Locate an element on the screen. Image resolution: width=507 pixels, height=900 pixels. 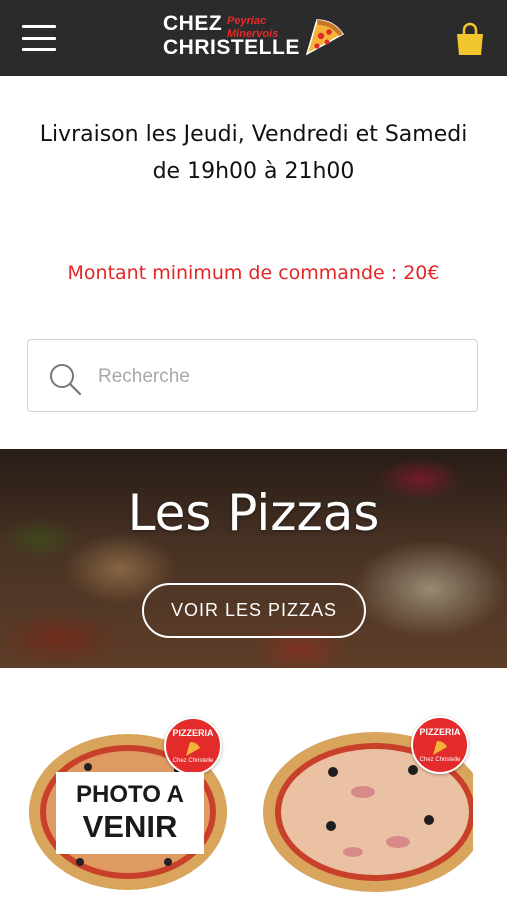
photo-placeholder-label: PHOTO A VENIR is located at coordinates (130, 813).